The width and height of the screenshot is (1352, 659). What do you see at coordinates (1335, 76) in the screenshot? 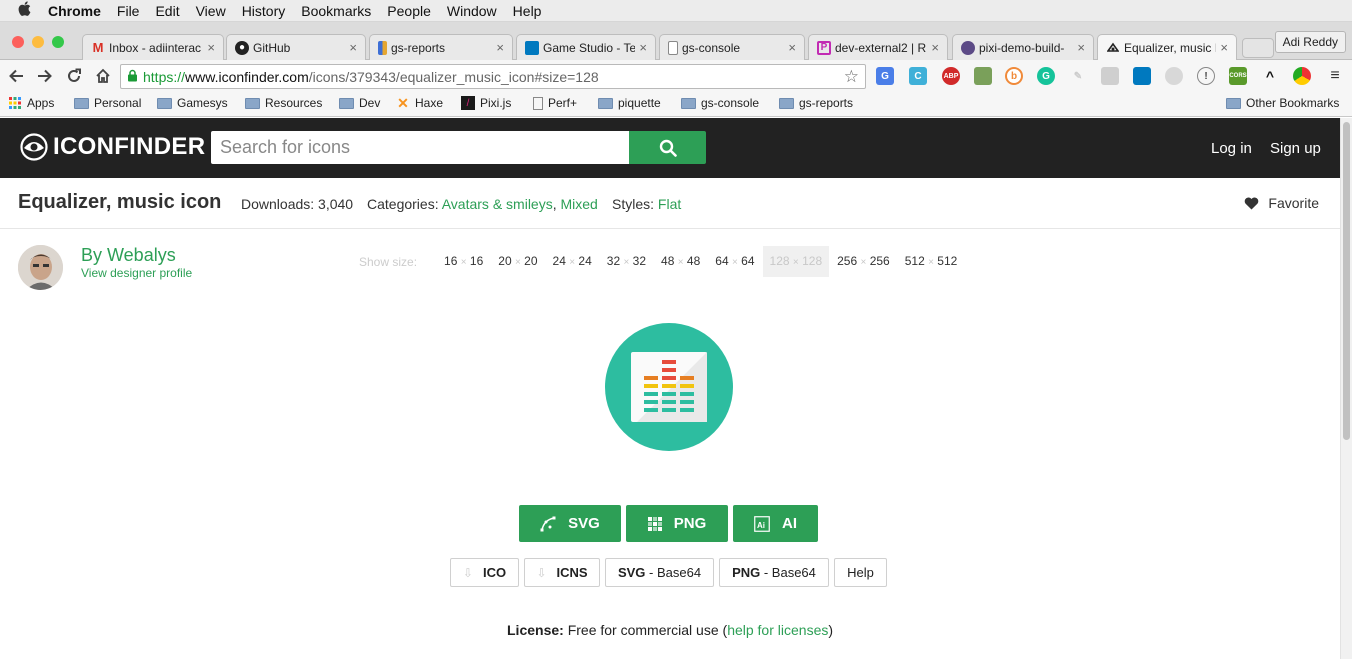
I see `chrome-menu-icon: ≡` at bounding box center [1335, 76].